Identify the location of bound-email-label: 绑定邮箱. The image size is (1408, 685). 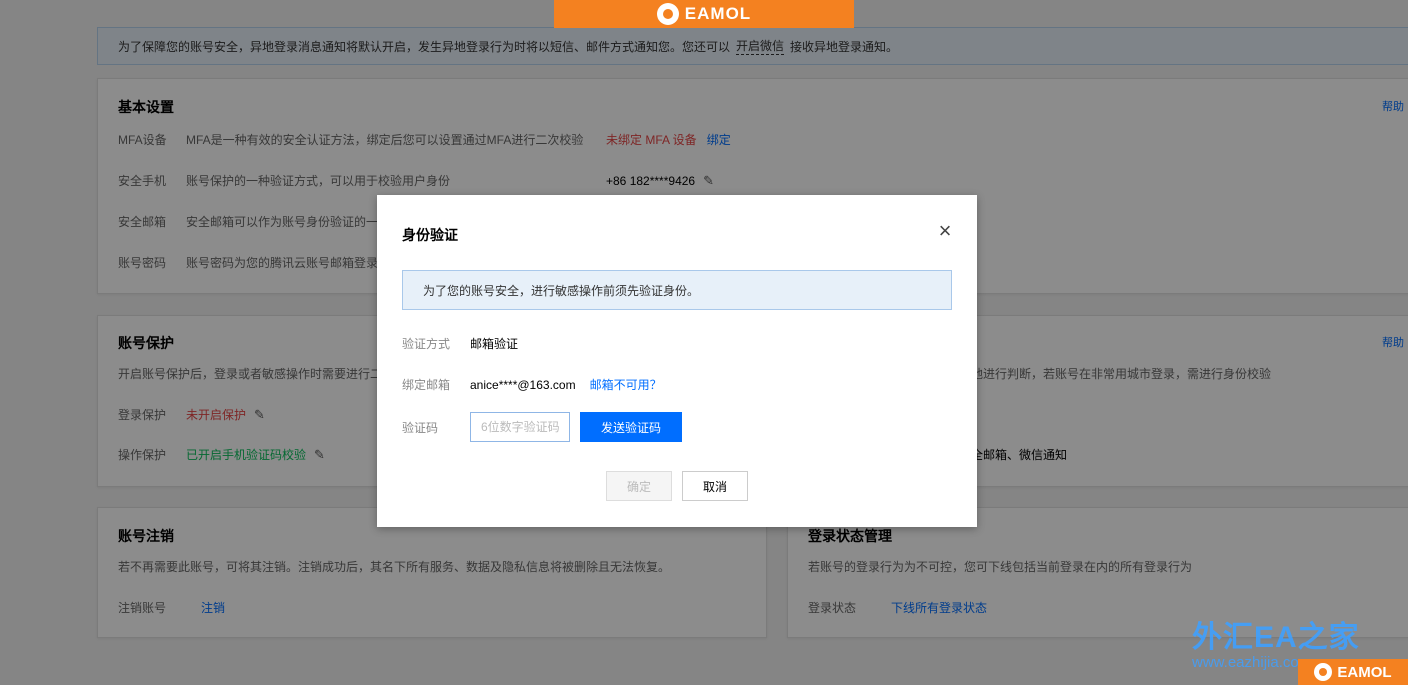
(426, 385).